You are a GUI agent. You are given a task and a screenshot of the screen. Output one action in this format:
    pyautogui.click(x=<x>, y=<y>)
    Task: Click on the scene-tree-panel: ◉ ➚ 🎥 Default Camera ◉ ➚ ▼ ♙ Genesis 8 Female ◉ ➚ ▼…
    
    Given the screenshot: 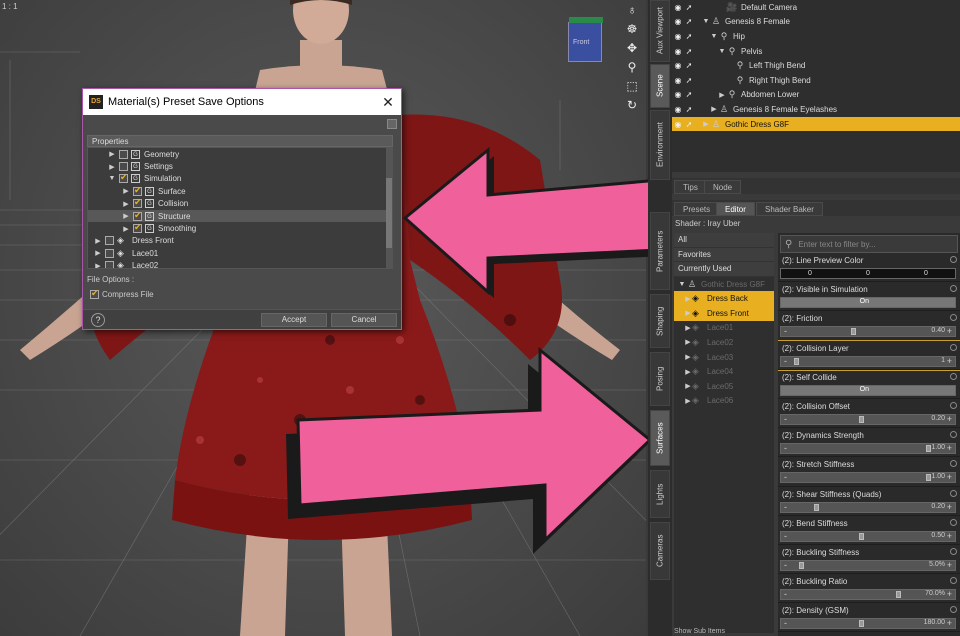 What is the action you would take?
    pyautogui.click(x=816, y=86)
    